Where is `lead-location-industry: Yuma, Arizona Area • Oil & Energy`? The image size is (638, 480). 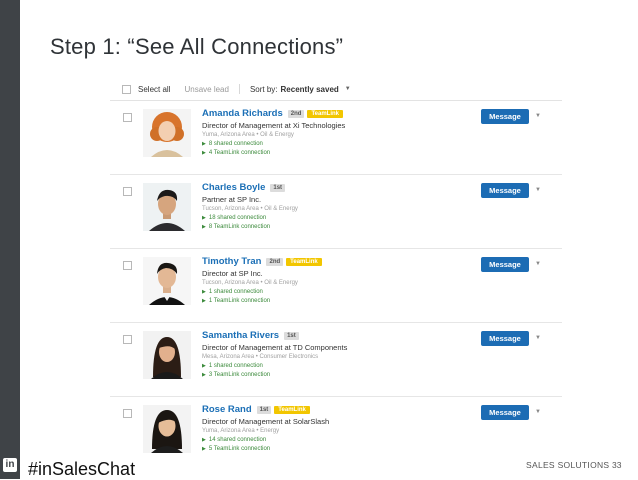
lead-location-industry: Yuma, Arizona Area • Oil & Energy is located at coordinates (248, 135).